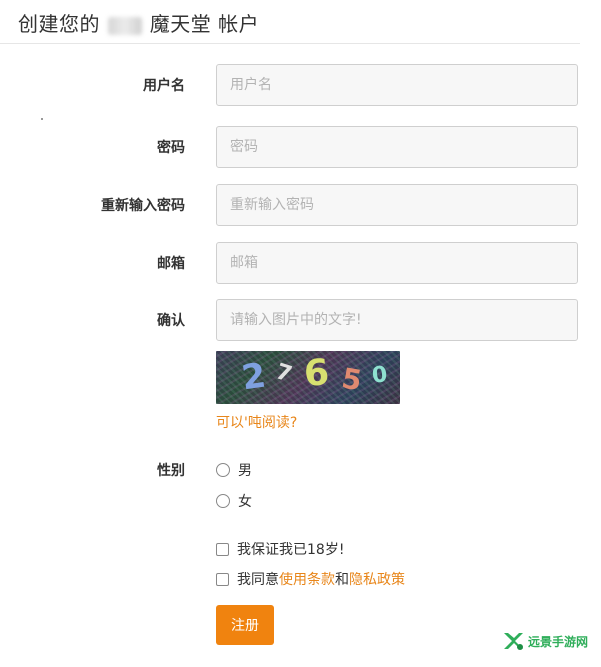  I want to click on page-title-prefix: 创建您的, so click(59, 24).